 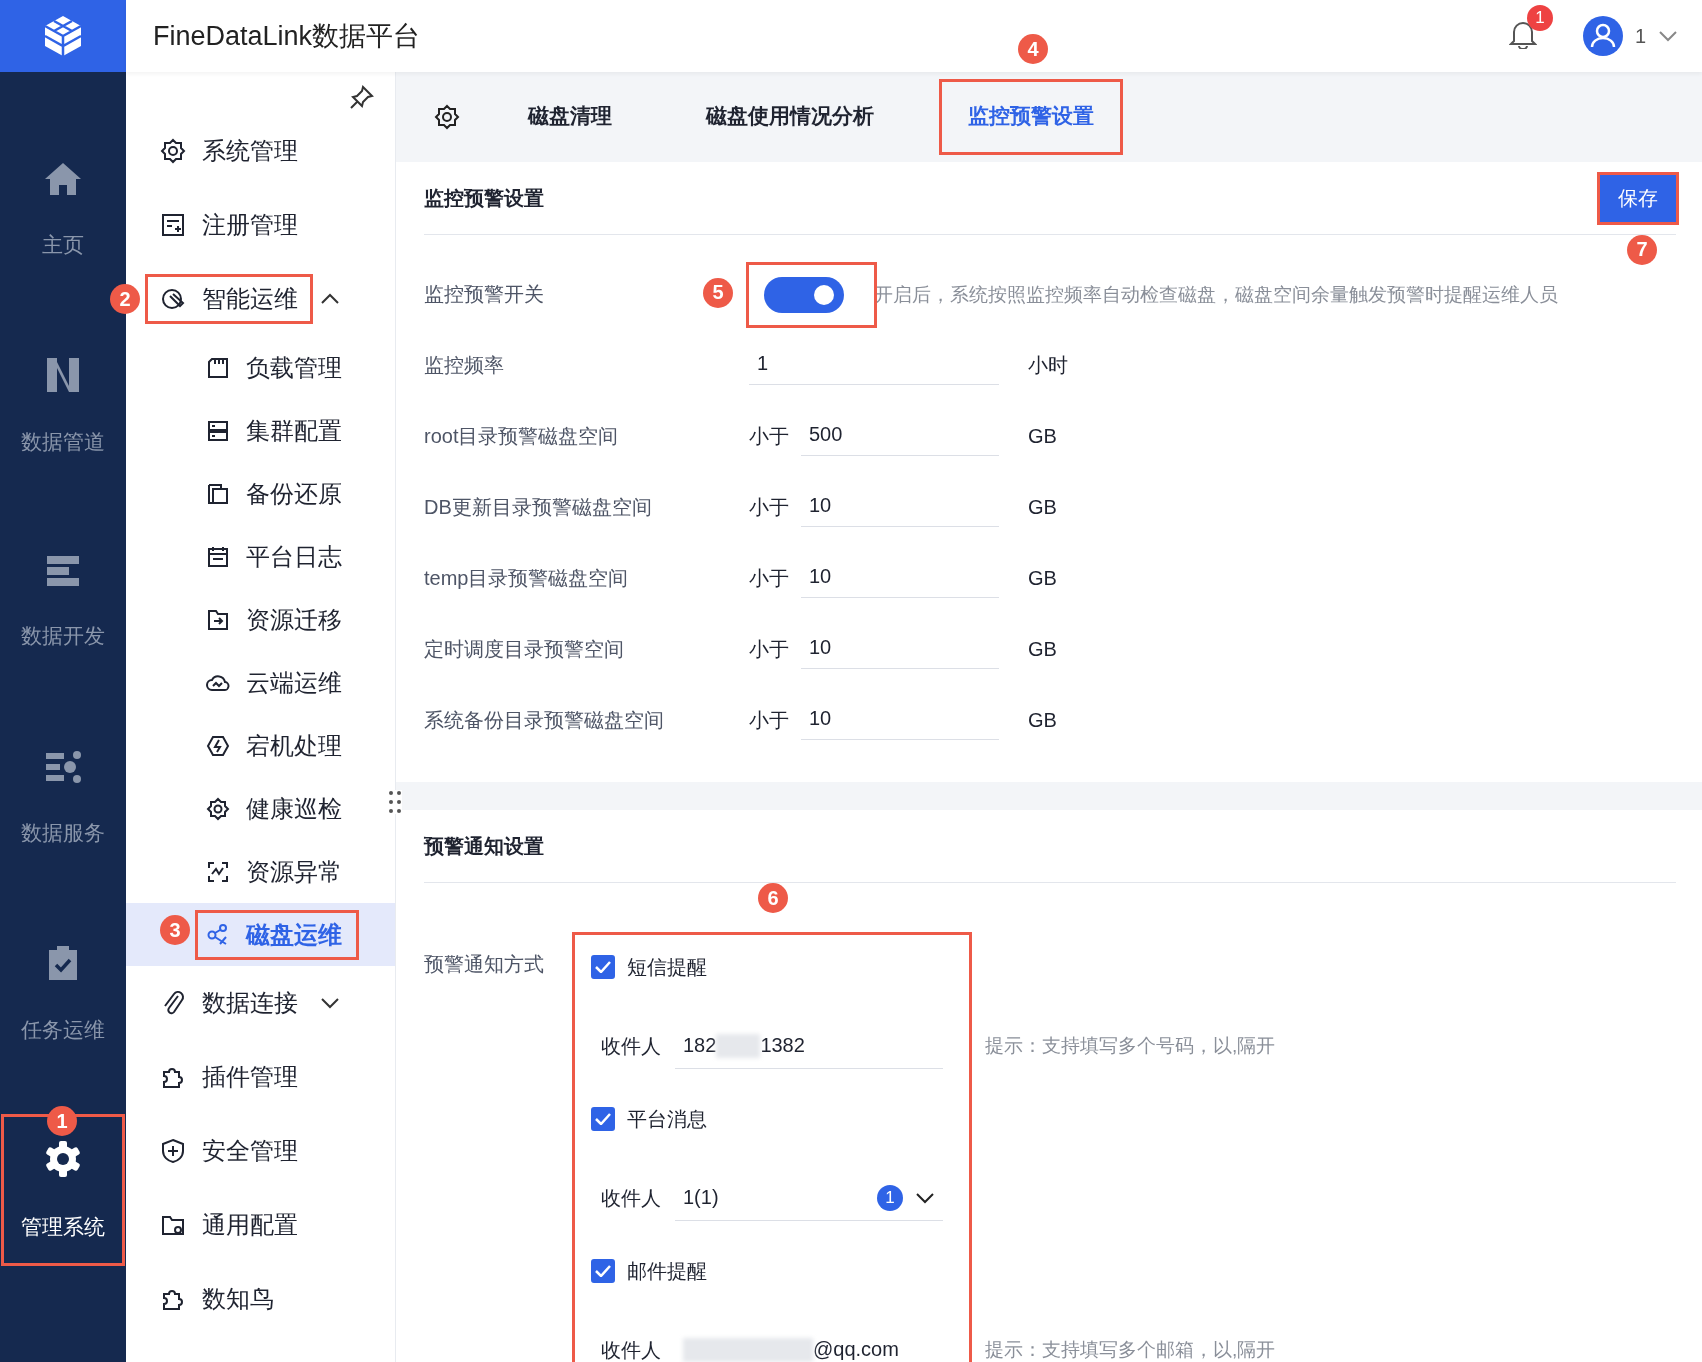 What do you see at coordinates (1640, 36) in the screenshot?
I see `user-name: 1` at bounding box center [1640, 36].